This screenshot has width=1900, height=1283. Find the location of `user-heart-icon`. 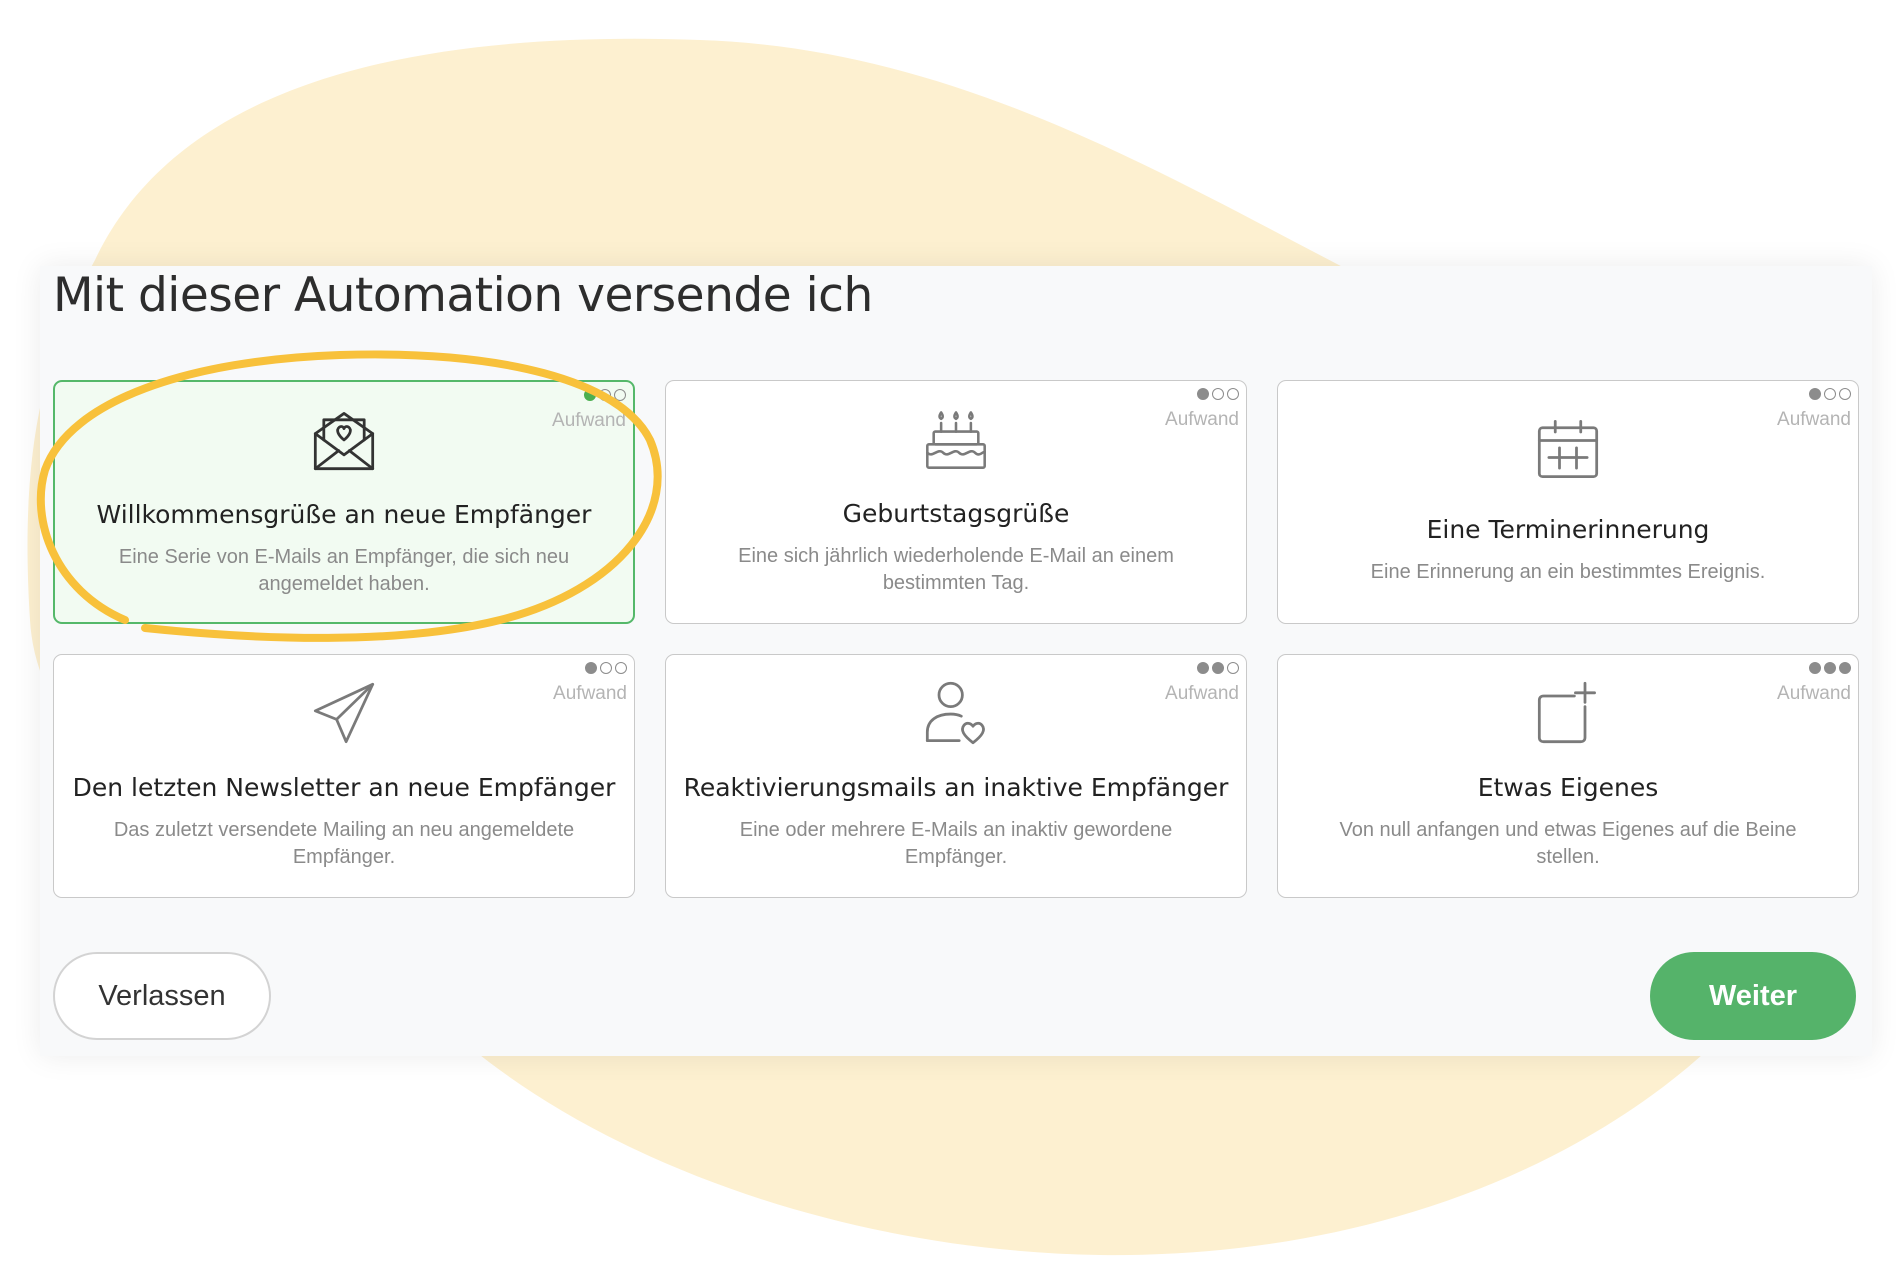

user-heart-icon is located at coordinates (956, 713).